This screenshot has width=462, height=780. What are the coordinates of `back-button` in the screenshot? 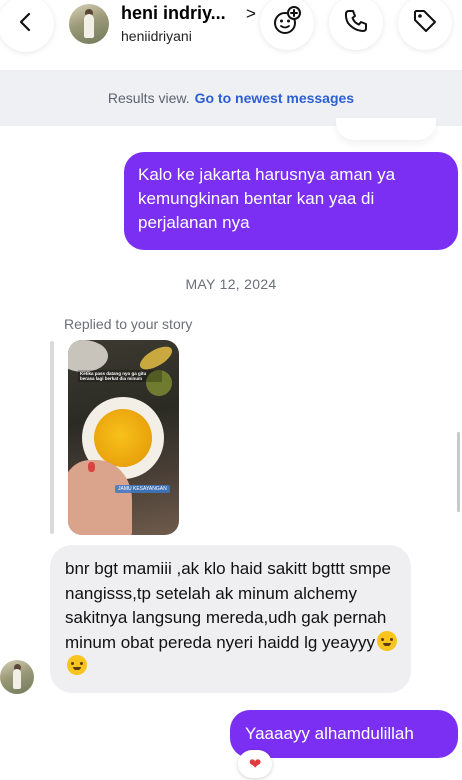 It's located at (27, 26).